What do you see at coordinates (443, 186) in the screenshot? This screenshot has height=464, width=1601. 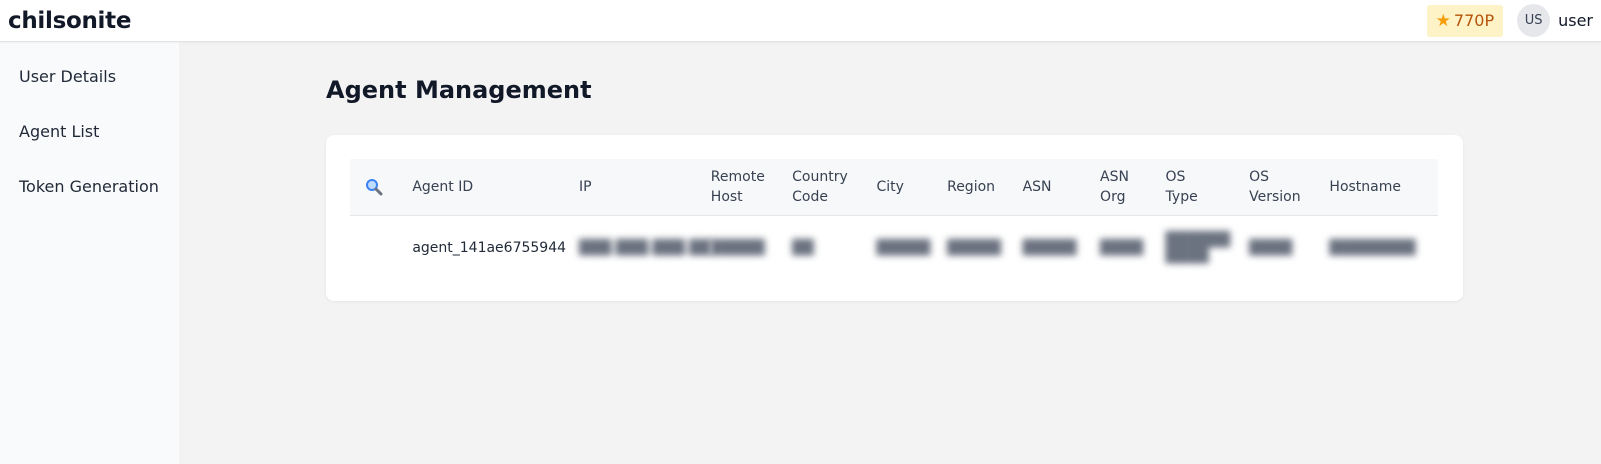 I see `column-header-agent-id-label: Agent ID` at bounding box center [443, 186].